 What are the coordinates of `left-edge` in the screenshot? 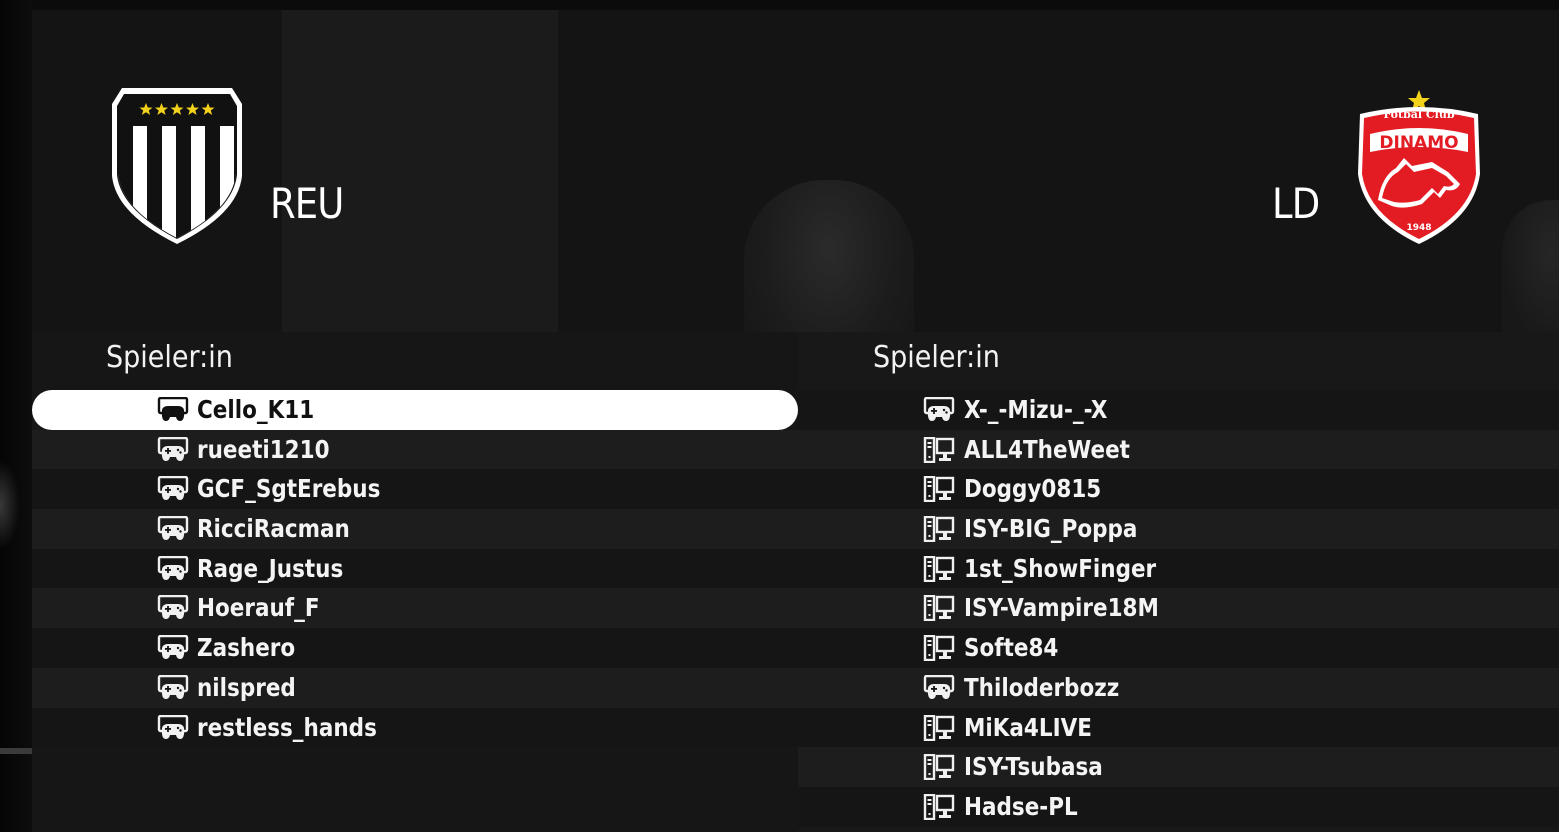 It's located at (16, 416).